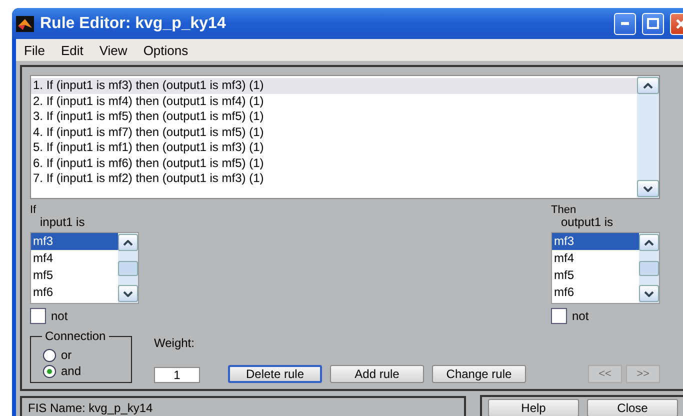 This screenshot has width=683, height=416. I want to click on radio-label: or, so click(66, 355).